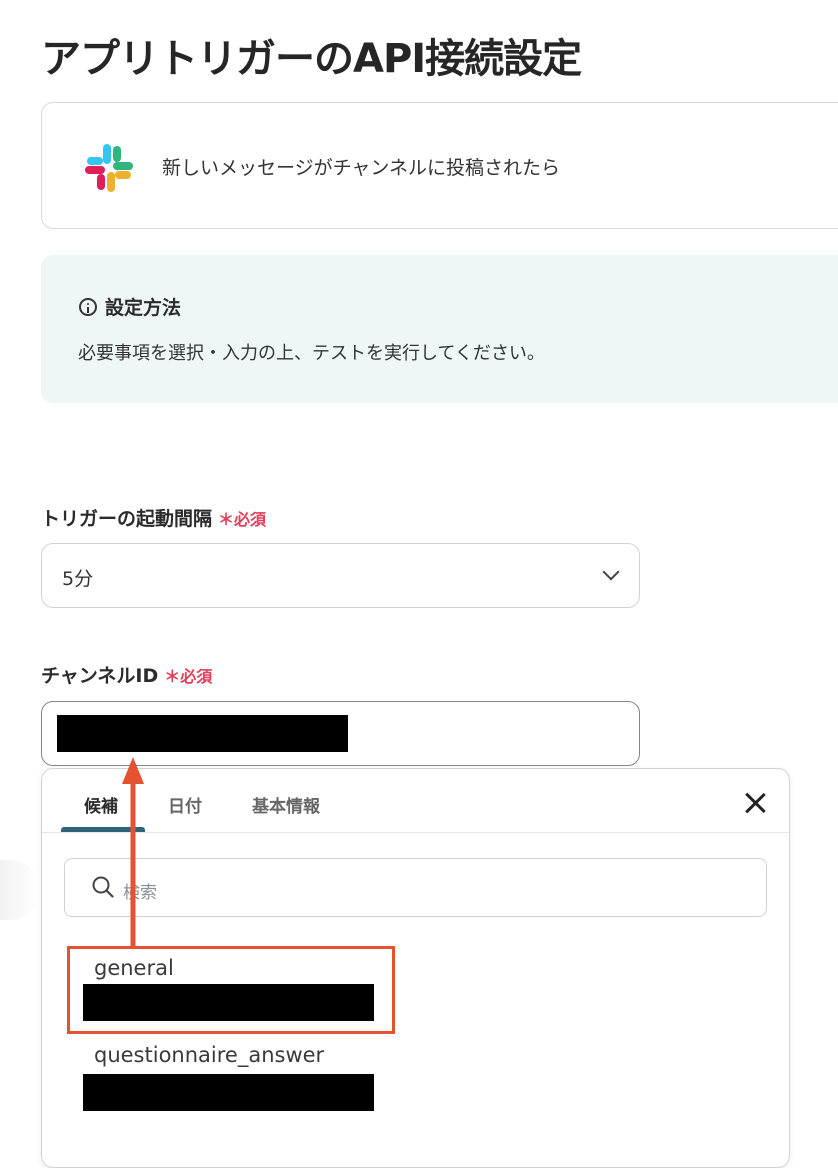  I want to click on slack-icon, so click(109, 168).